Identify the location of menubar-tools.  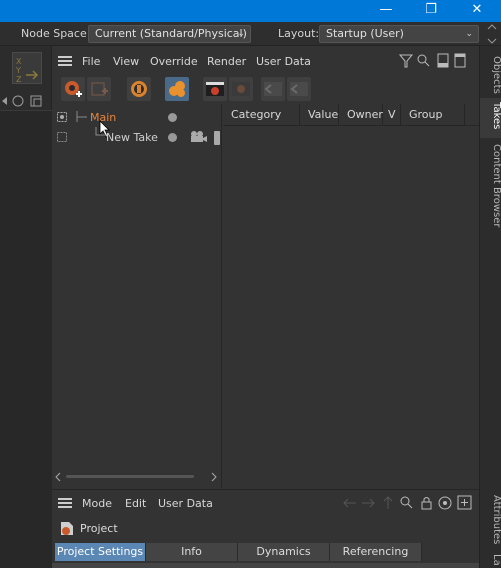
(436, 61).